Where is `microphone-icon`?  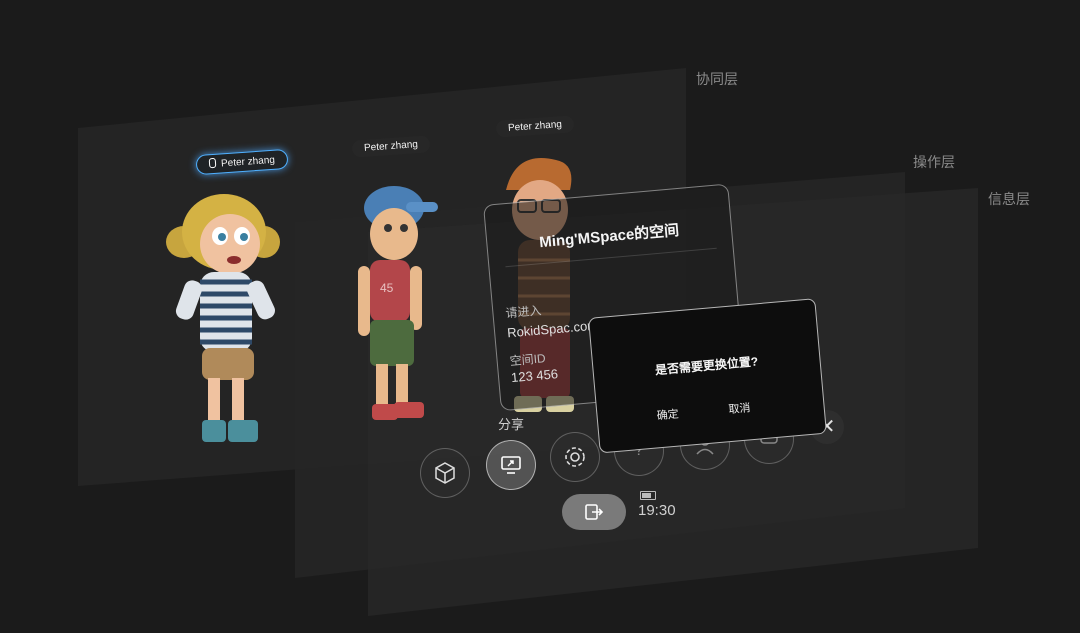 microphone-icon is located at coordinates (212, 163).